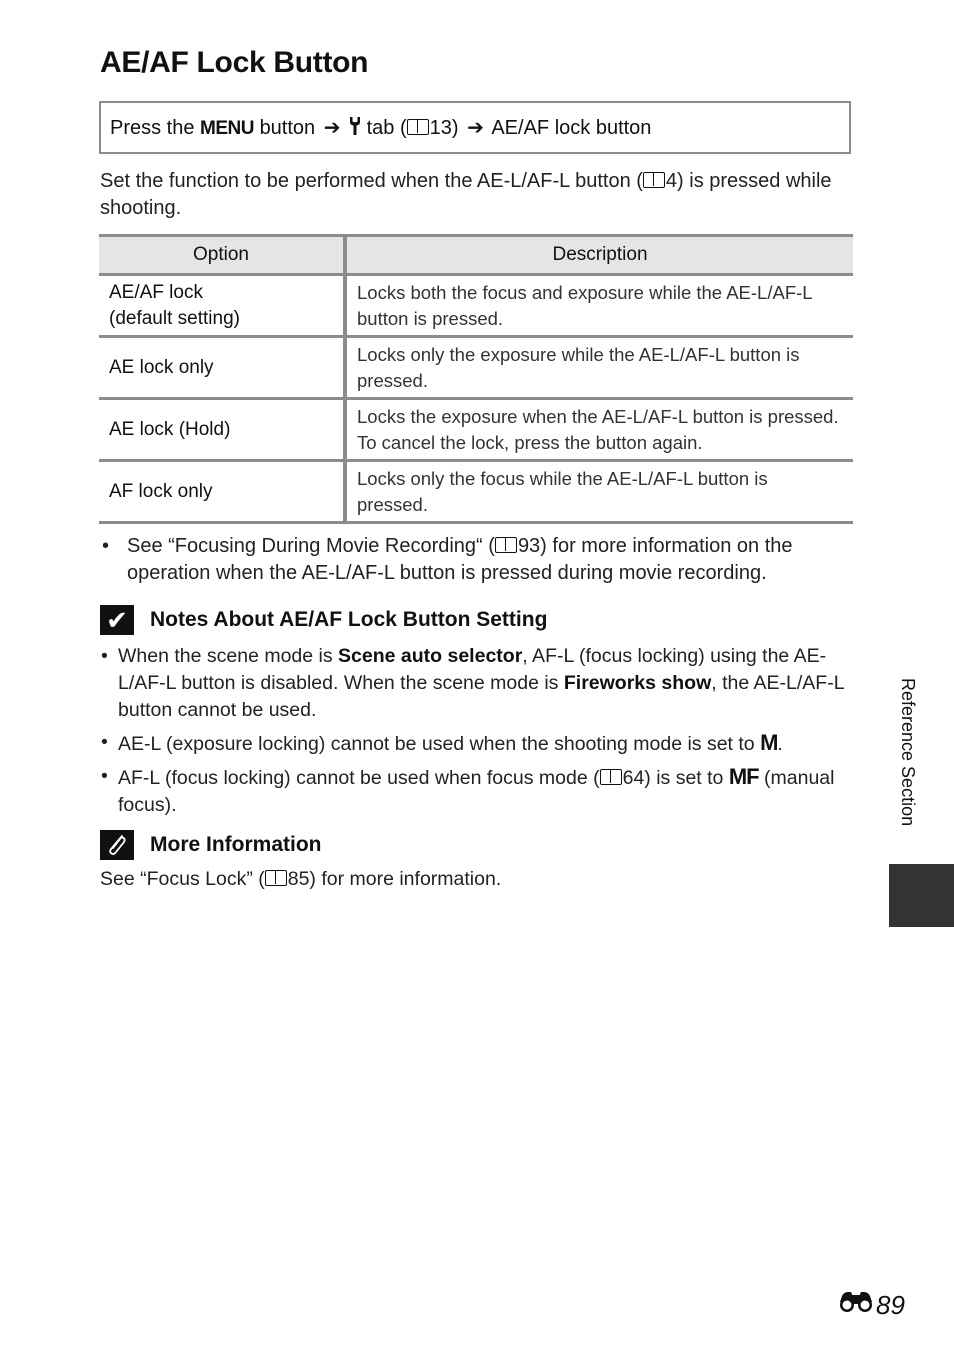  Describe the element at coordinates (349, 619) in the screenshot. I see `notes-heading-text: Notes About AE/AF Lock Button Setting` at that location.